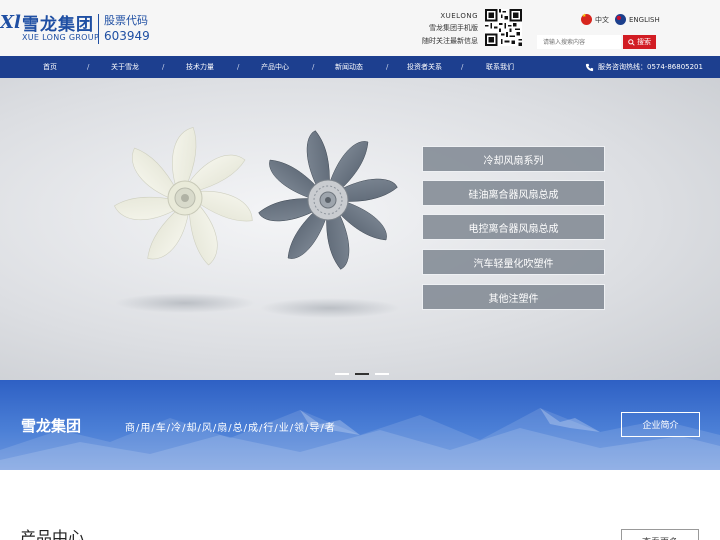 Image resolution: width=720 pixels, height=540 pixels. What do you see at coordinates (98, 29) in the screenshot?
I see `logo-divider` at bounding box center [98, 29].